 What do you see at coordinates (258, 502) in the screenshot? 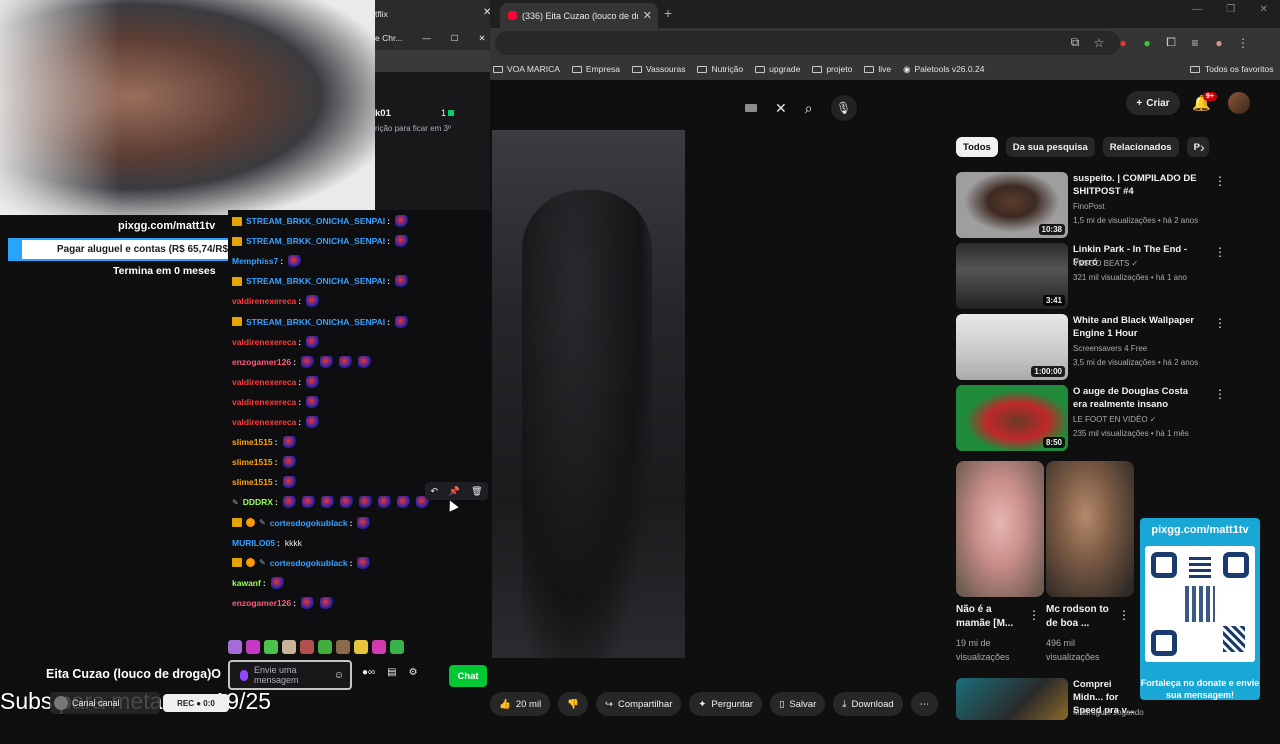
I see `chat-username: DDDRX` at bounding box center [258, 502].